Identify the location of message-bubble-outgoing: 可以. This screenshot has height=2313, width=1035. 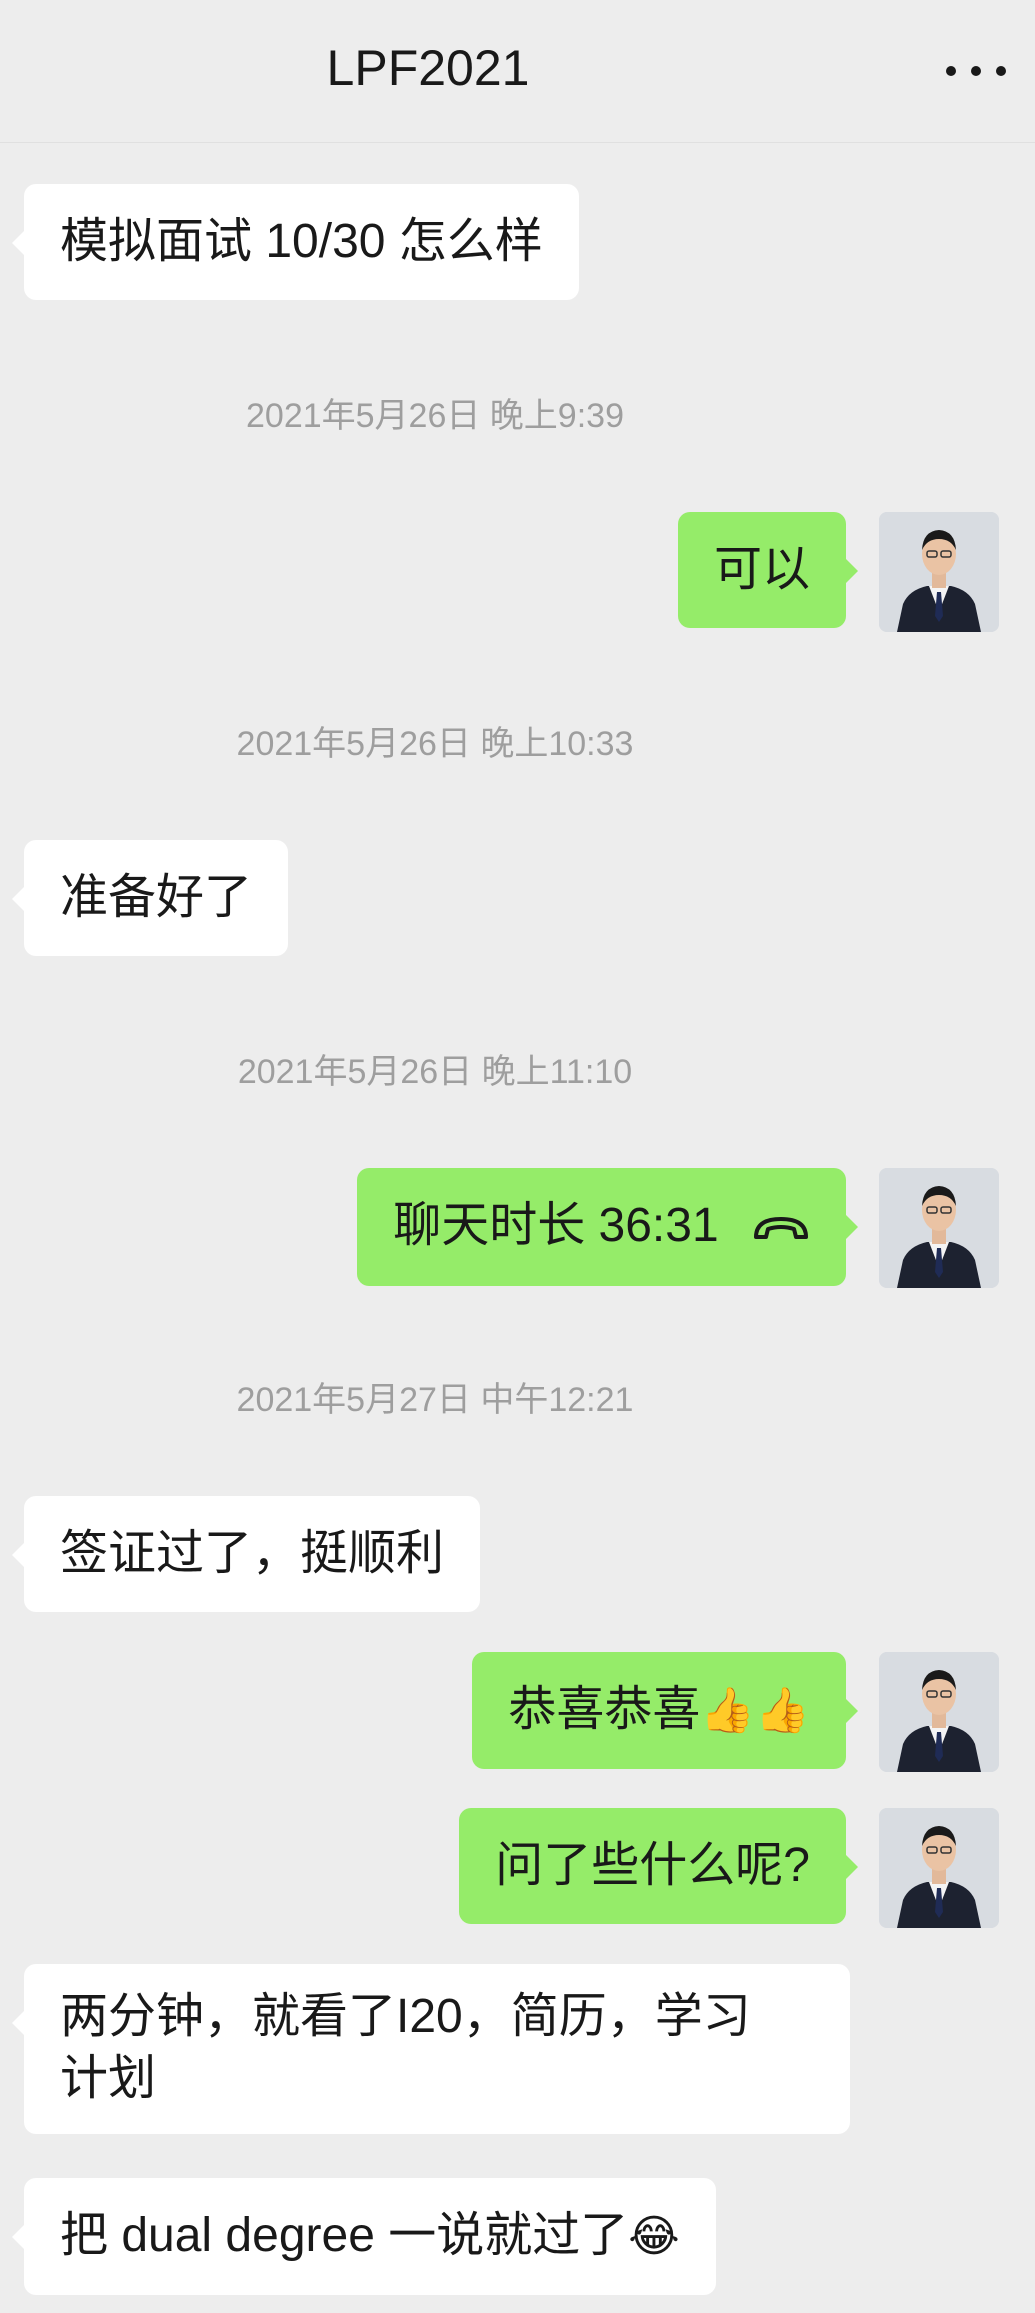
(768, 570).